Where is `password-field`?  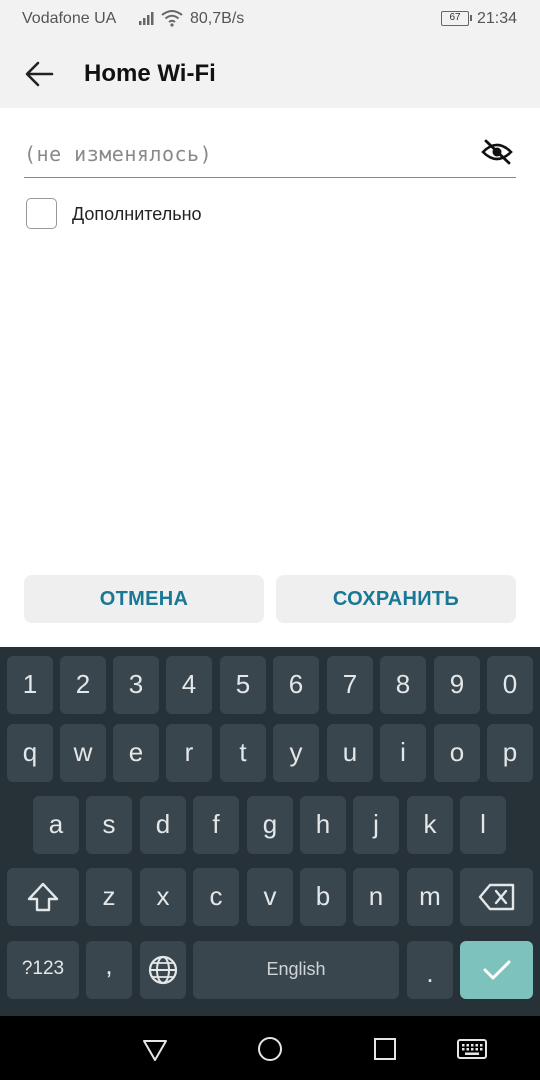 password-field is located at coordinates (270, 154).